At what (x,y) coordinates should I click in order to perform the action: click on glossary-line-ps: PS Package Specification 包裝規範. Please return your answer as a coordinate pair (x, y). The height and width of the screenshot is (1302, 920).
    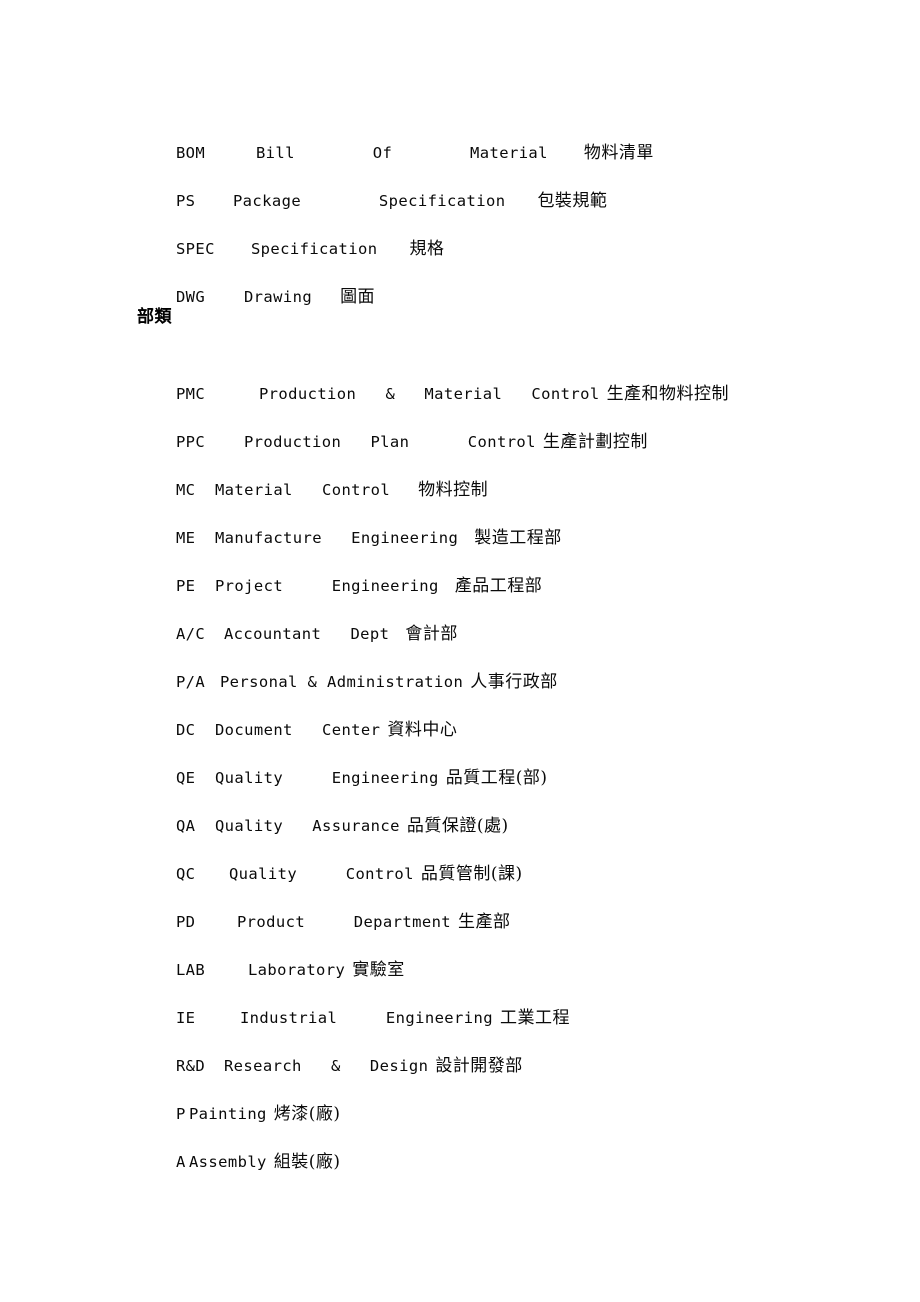
    Looking at the image, I should click on (372, 185).